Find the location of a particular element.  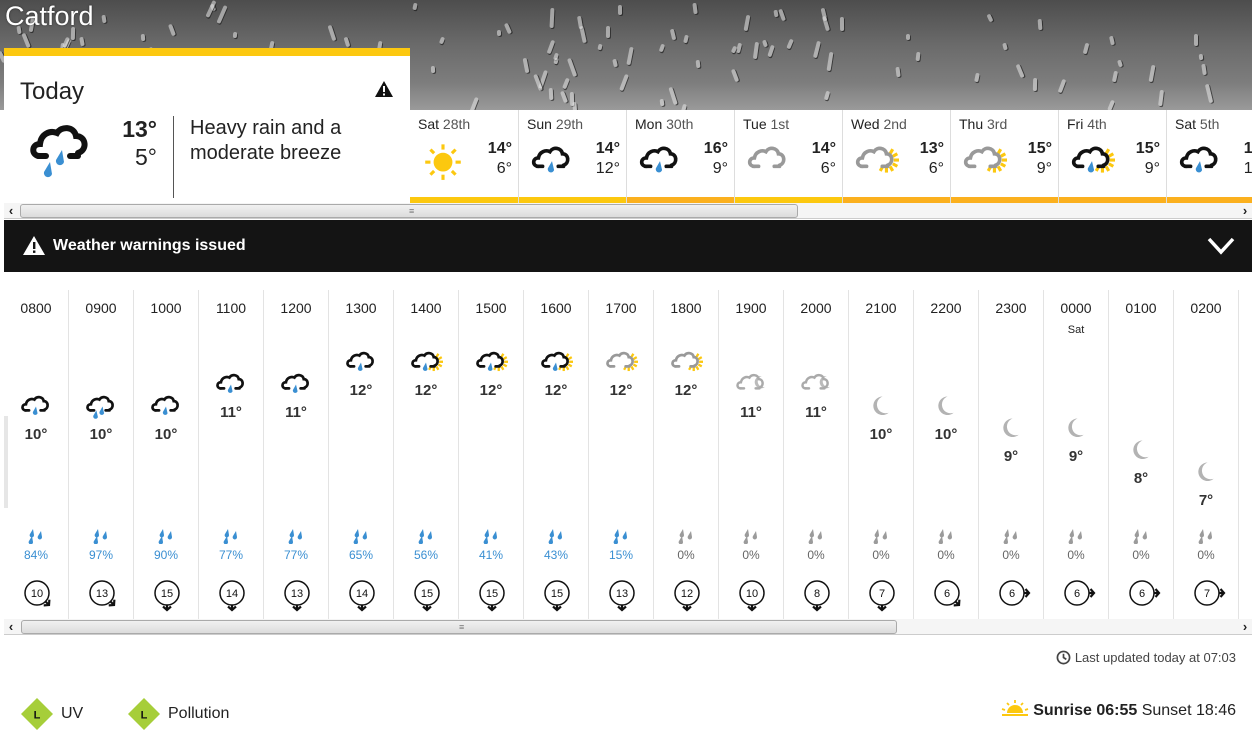

hour-column: 1700 12° 15% 13 is located at coordinates (621, 455).